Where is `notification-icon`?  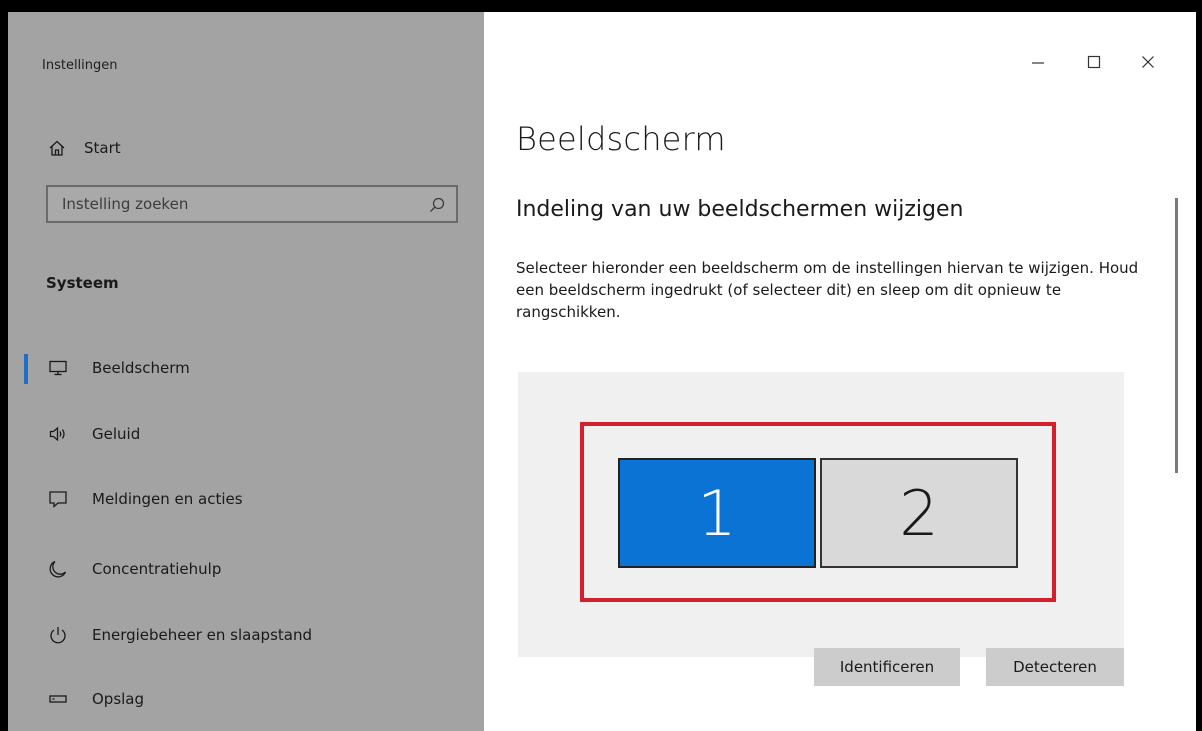
notification-icon is located at coordinates (58, 499).